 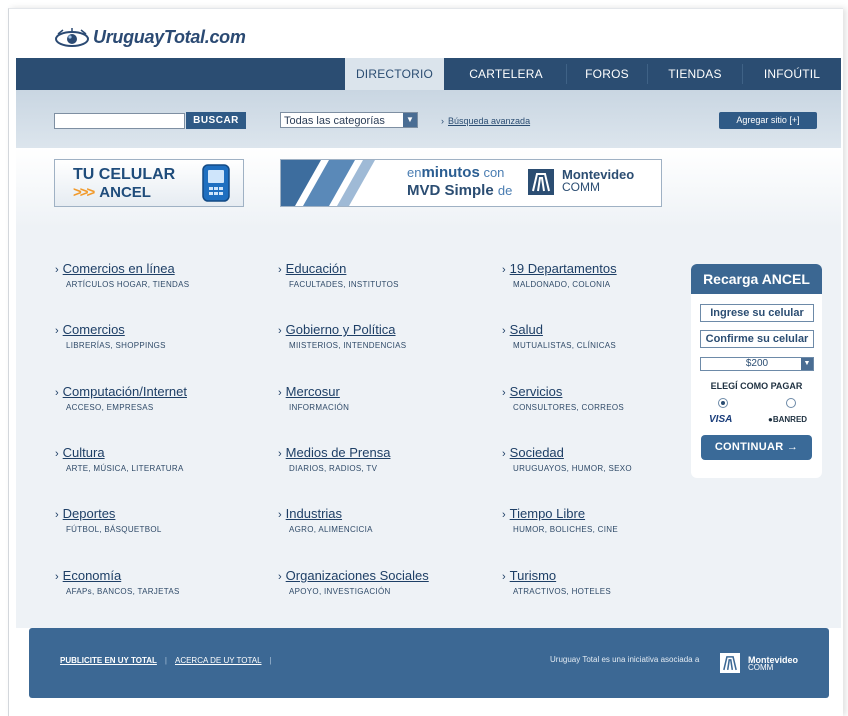 What do you see at coordinates (216, 120) in the screenshot?
I see `search-button: BUSCAR` at bounding box center [216, 120].